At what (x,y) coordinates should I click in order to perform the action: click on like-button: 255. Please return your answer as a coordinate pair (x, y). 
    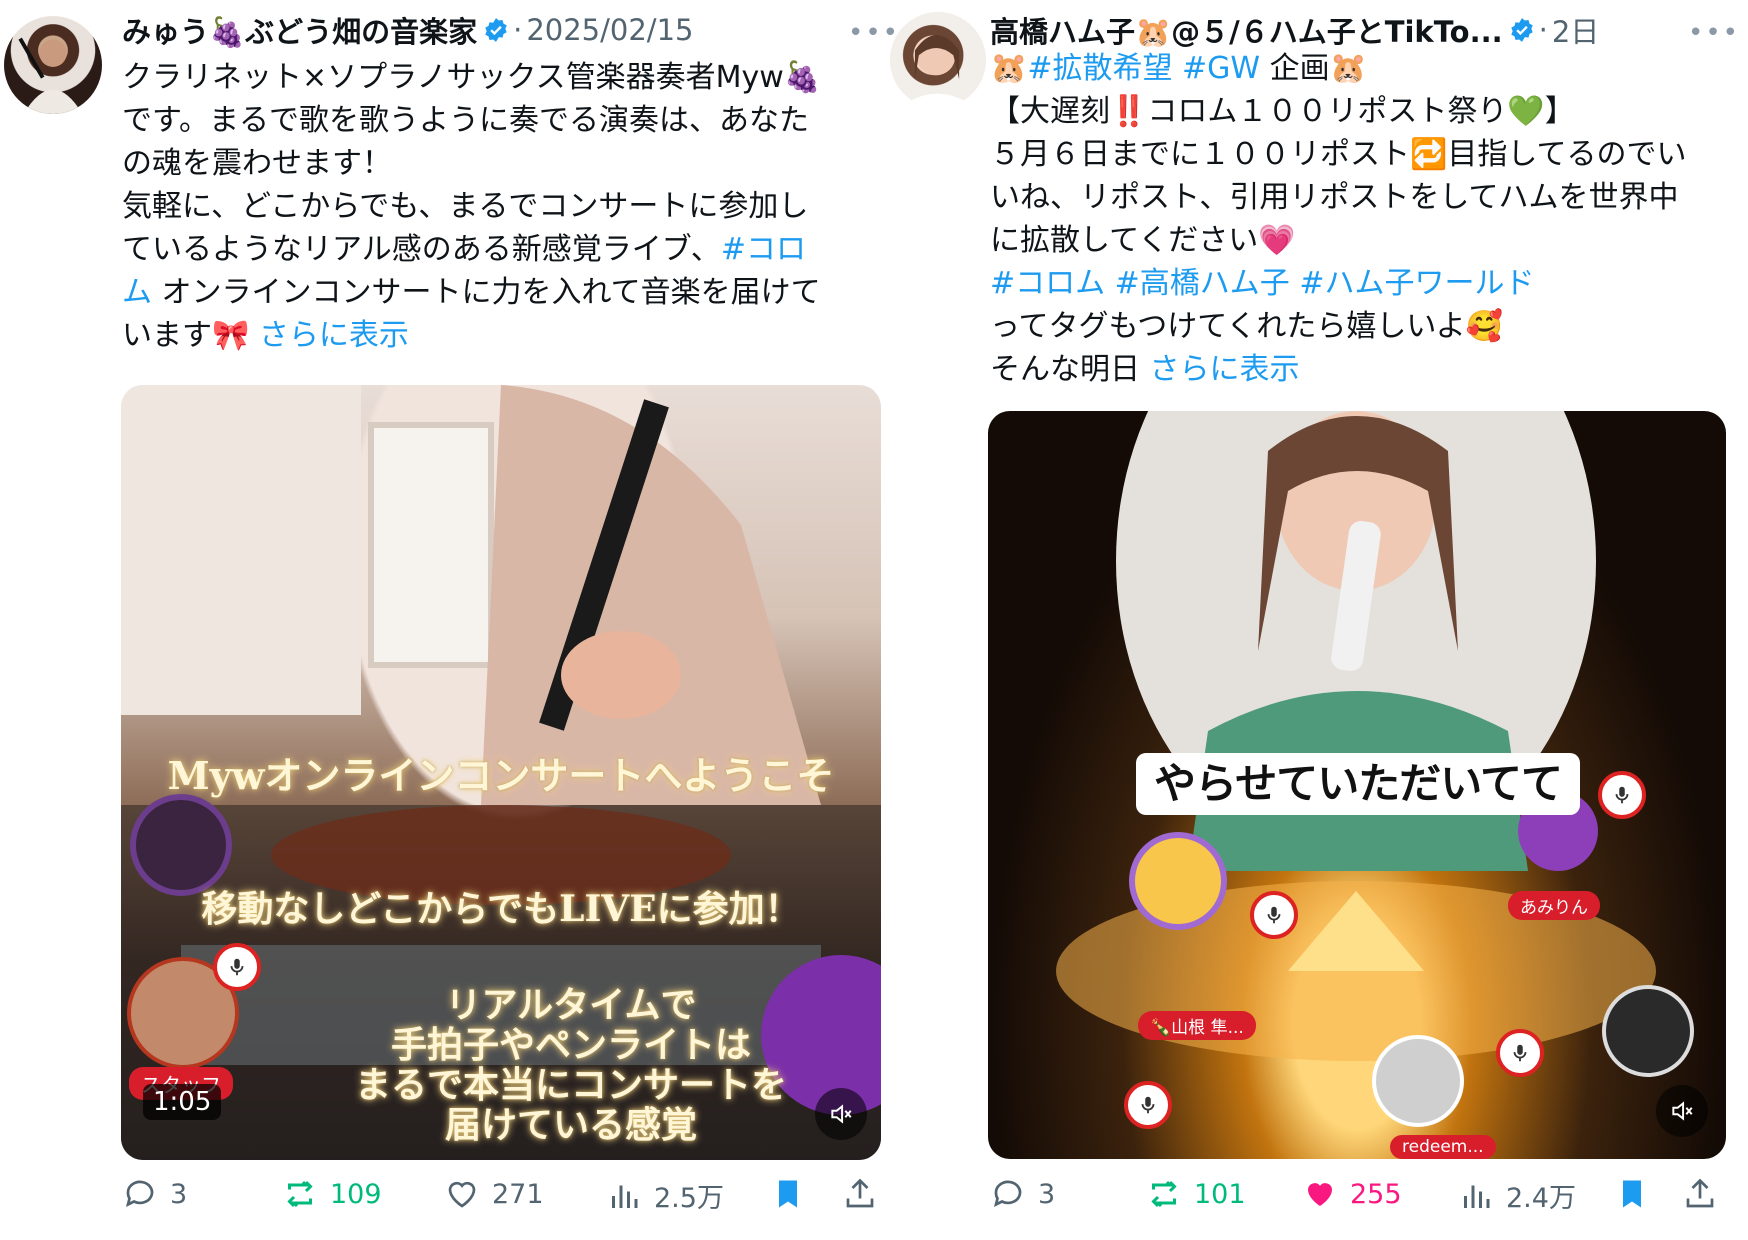
    Looking at the image, I should click on (1352, 1194).